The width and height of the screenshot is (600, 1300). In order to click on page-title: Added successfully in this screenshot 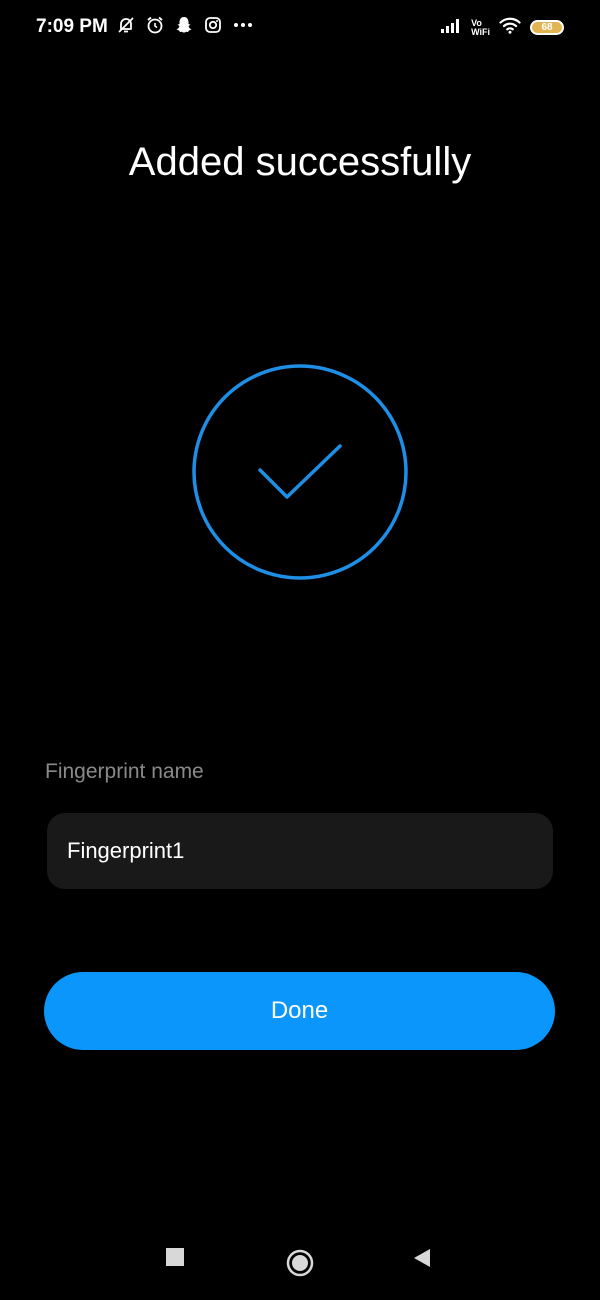, I will do `click(300, 162)`.